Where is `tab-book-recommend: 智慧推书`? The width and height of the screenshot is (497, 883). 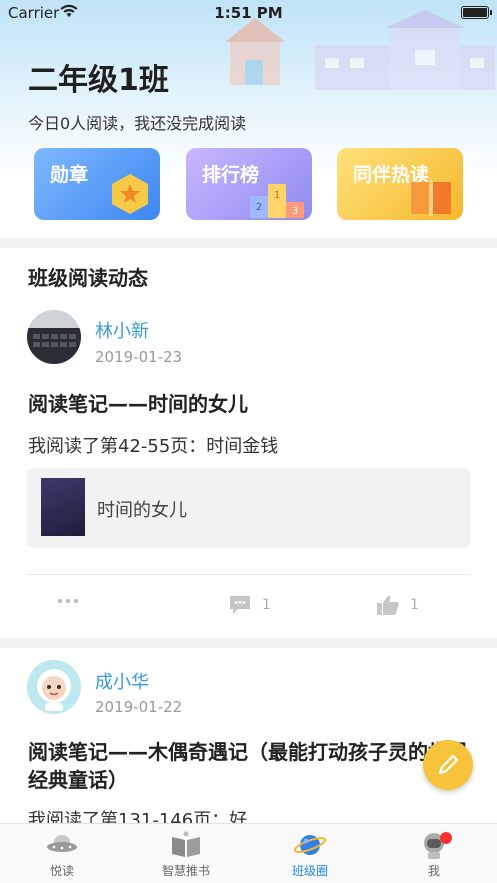 tab-book-recommend: 智慧推书 is located at coordinates (186, 854).